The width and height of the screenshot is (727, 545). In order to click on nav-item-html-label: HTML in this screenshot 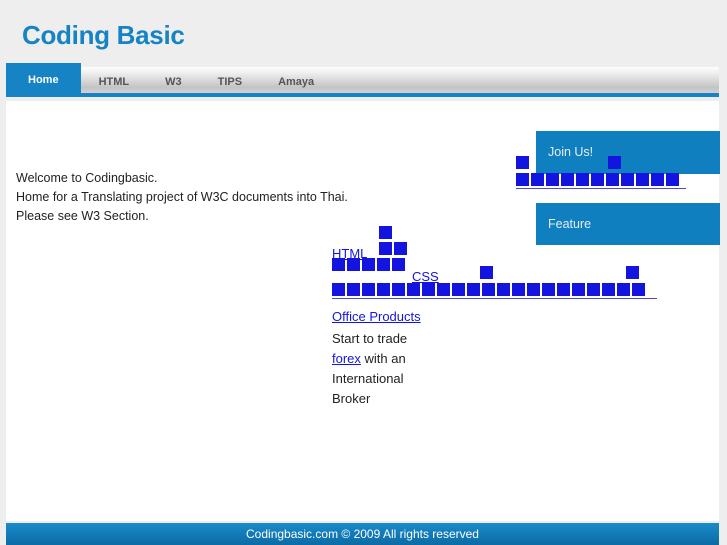, I will do `click(114, 82)`.